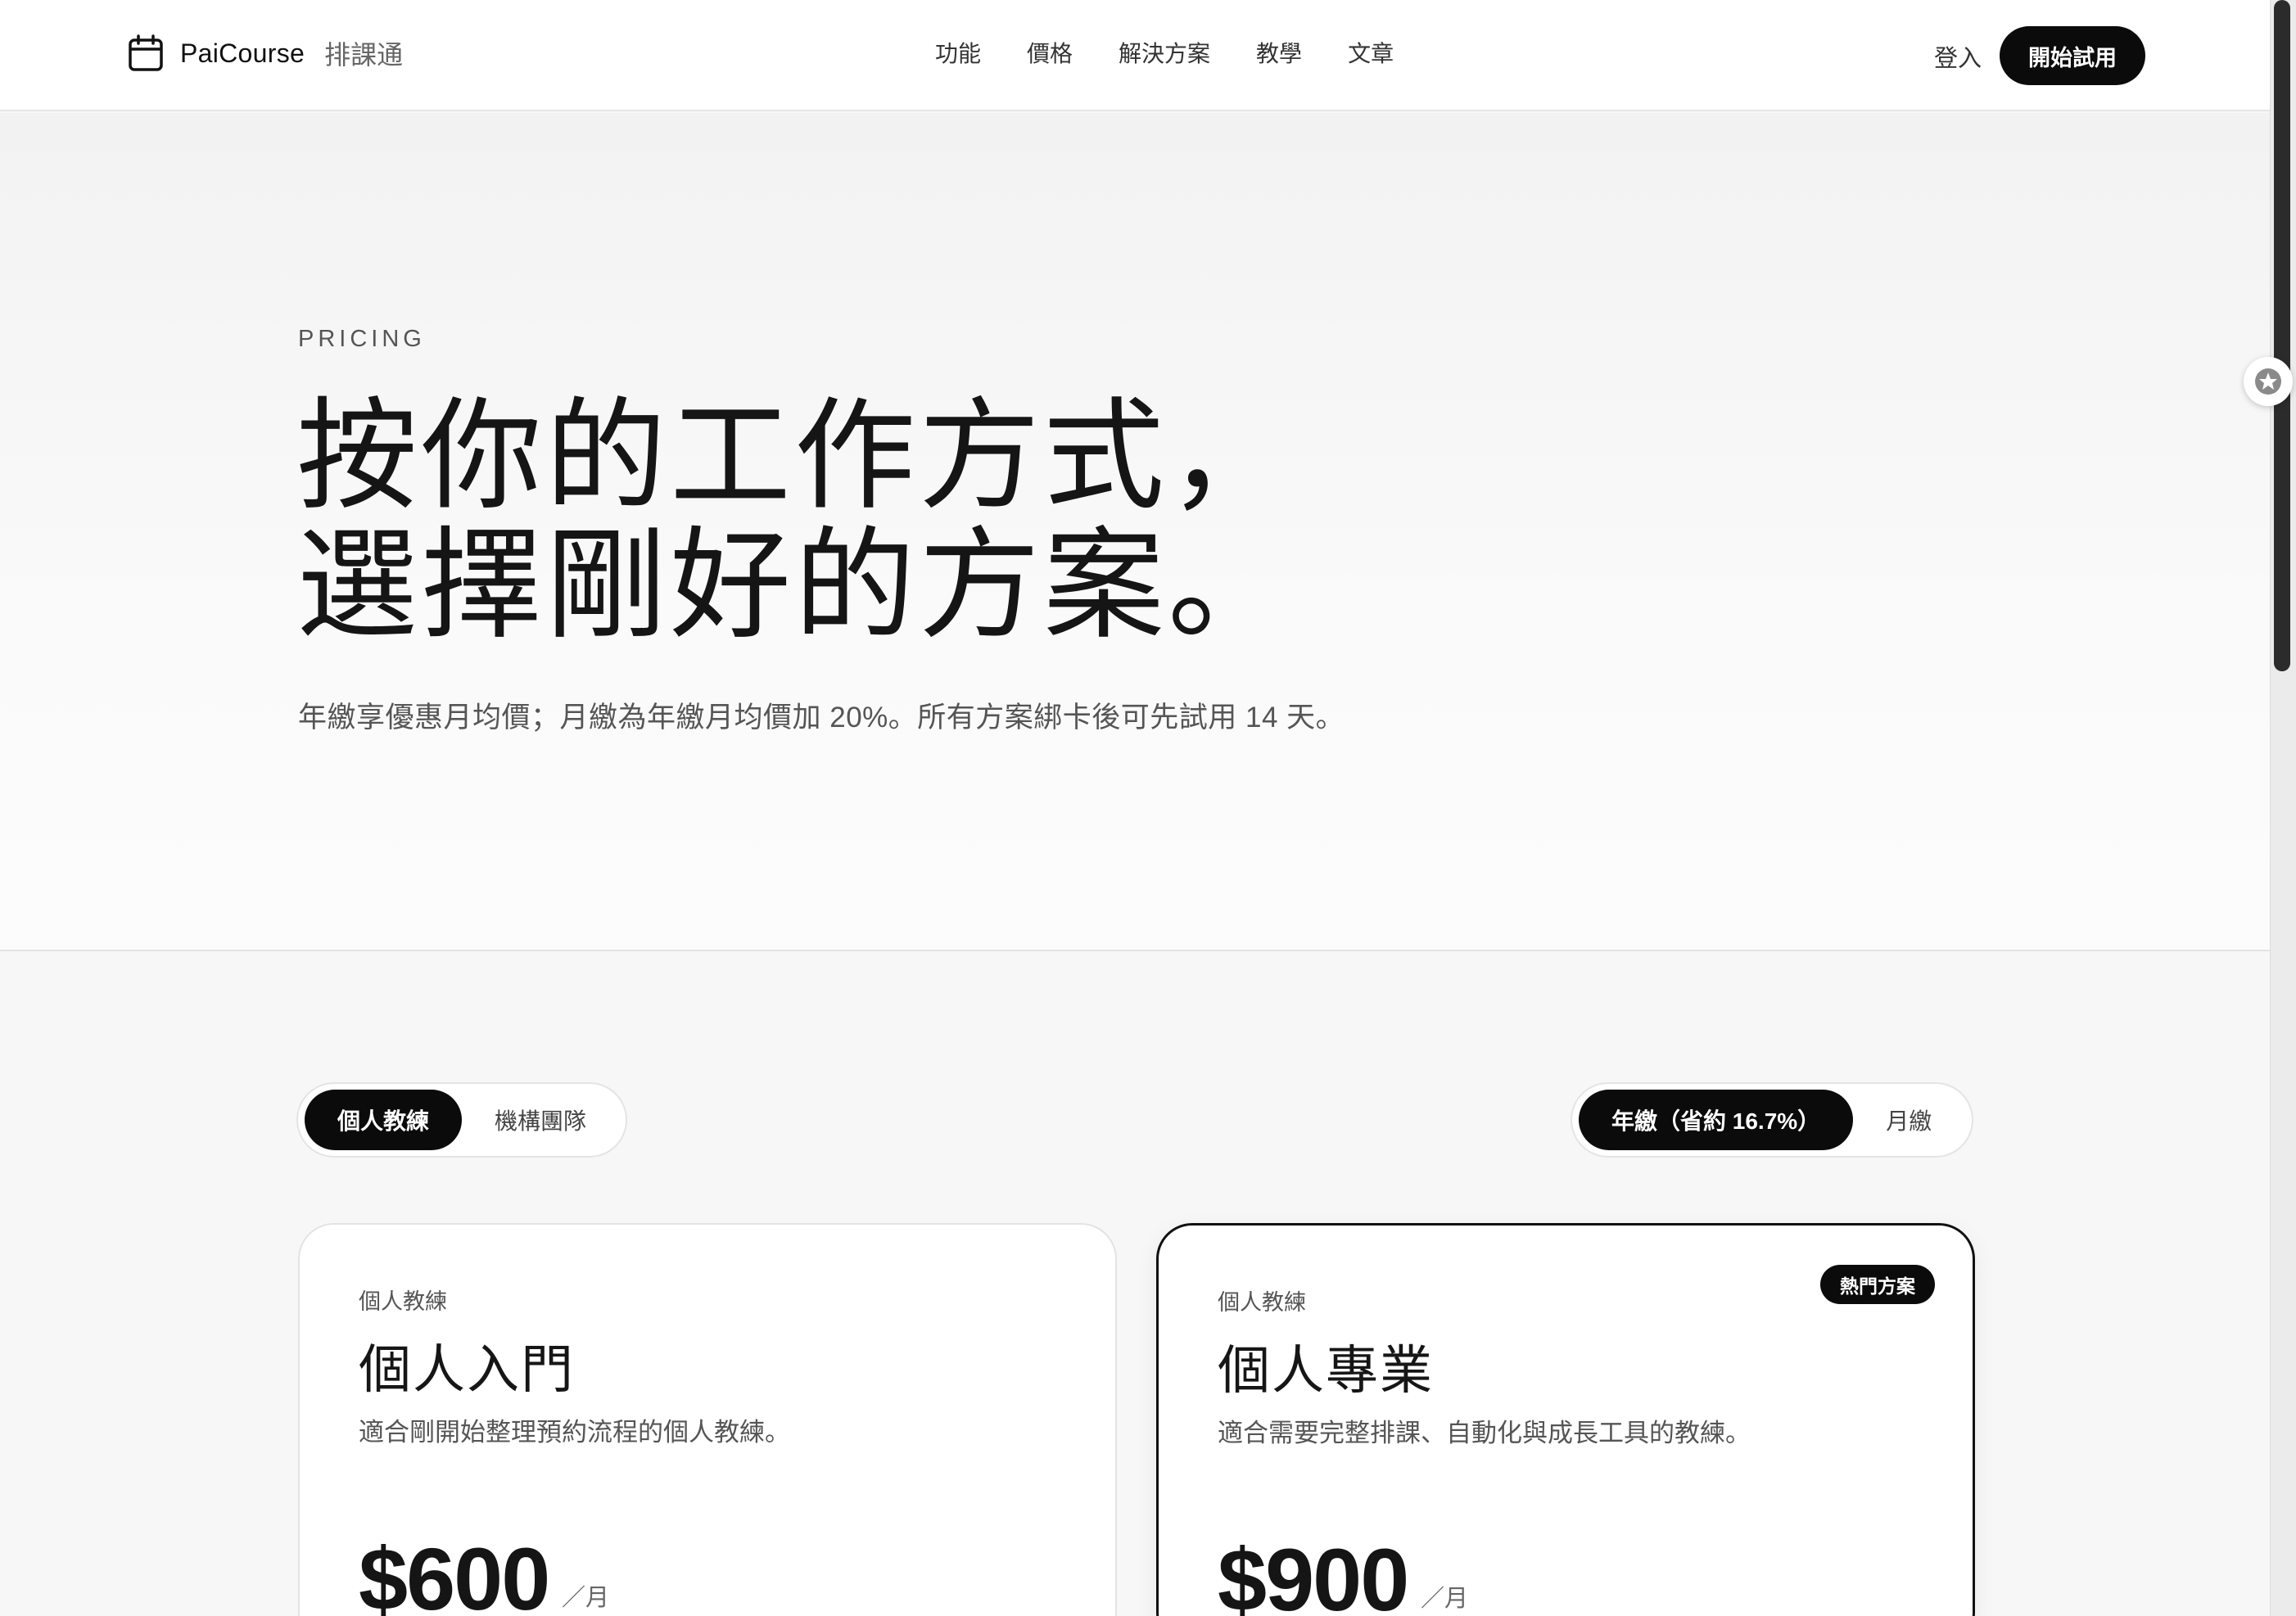 Image resolution: width=2296 pixels, height=1616 pixels. Describe the element at coordinates (1484, 1433) in the screenshot. I see `plan-description: 適合需要完整排課、自動化與成長工具的教練。` at that location.